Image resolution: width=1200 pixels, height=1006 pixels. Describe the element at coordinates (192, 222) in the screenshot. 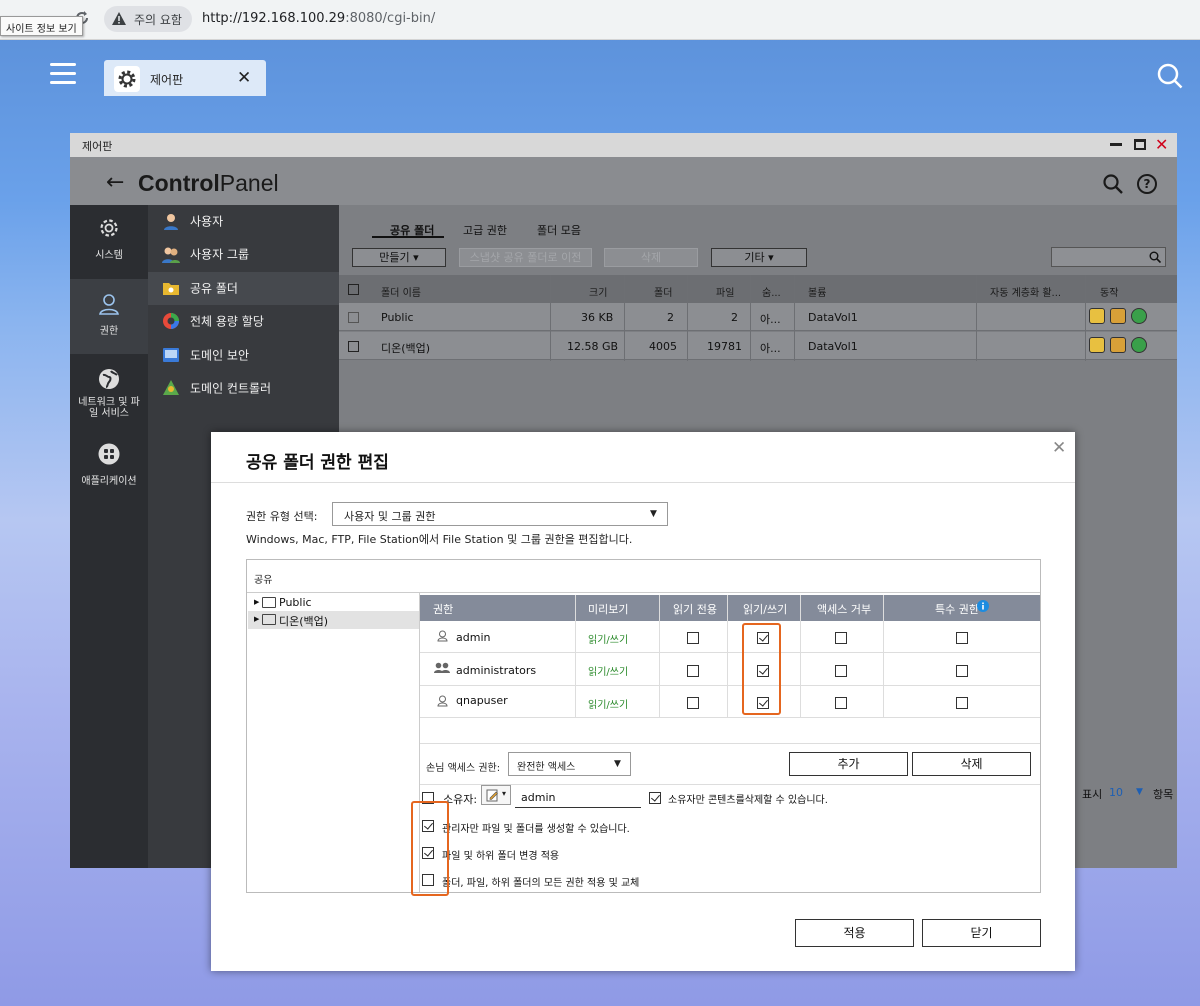

I see `sub-nav-users: 사용자` at that location.